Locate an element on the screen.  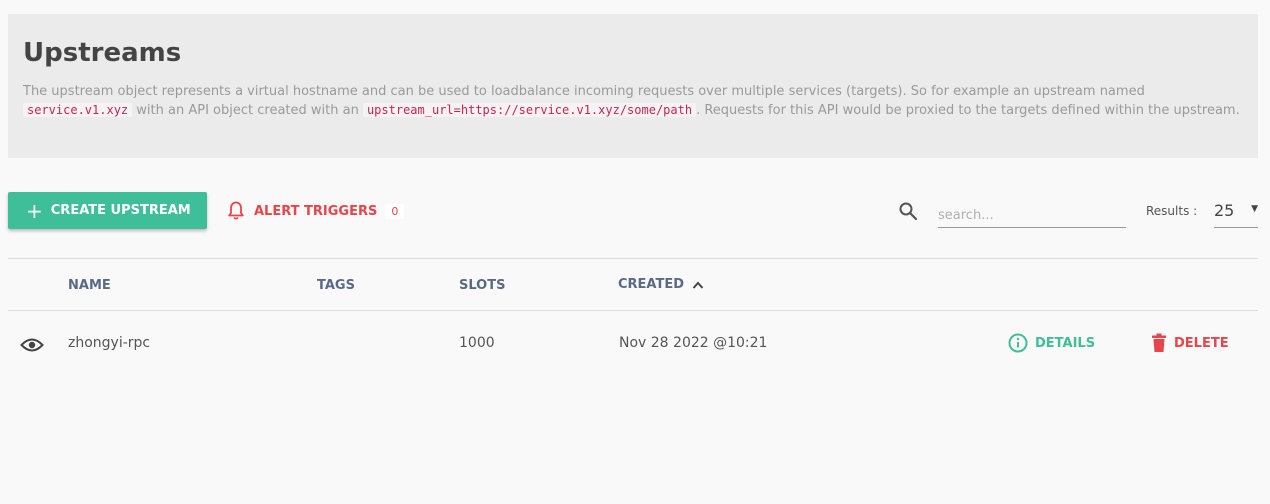
description-text: with an API object created with an is located at coordinates (247, 110).